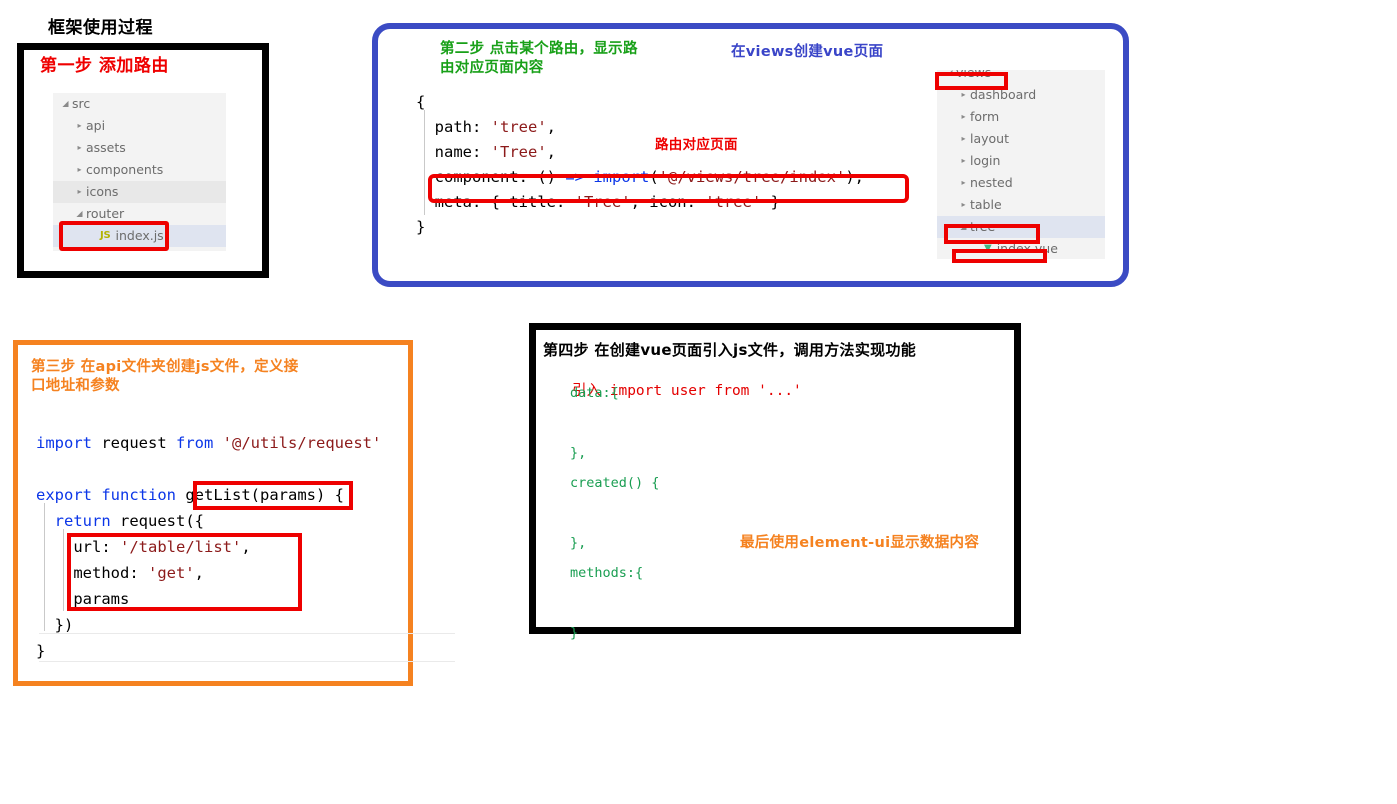  Describe the element at coordinates (615, 513) in the screenshot. I see `step4-vue-code: data:{ }, created() { }, methods:{ }` at that location.